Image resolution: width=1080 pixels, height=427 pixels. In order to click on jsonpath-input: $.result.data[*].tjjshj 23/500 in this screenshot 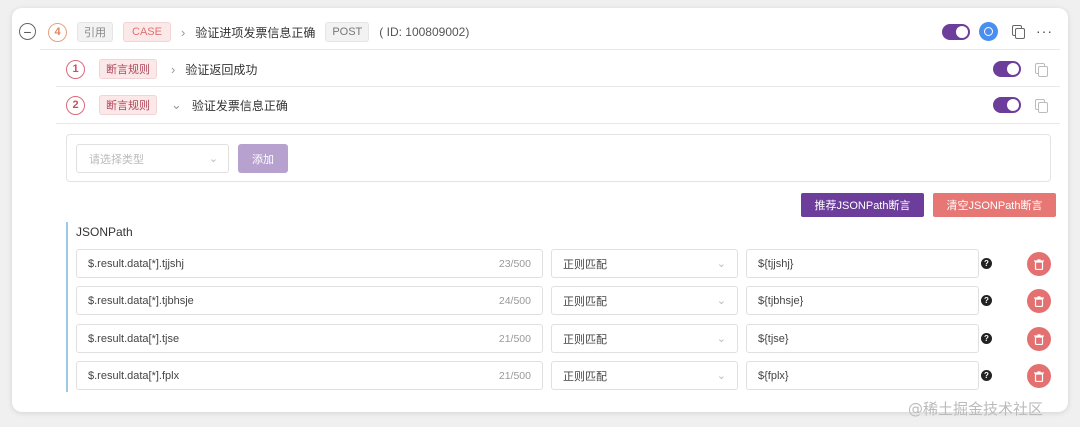, I will do `click(309, 263)`.